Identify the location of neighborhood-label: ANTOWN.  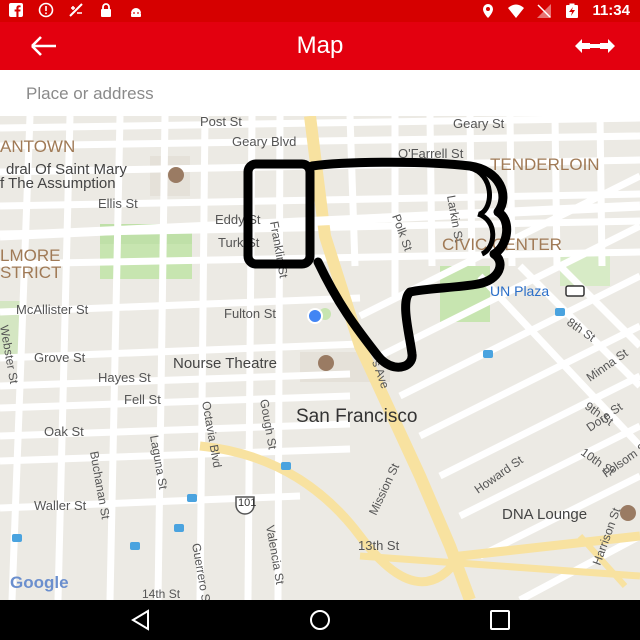
(37, 146).